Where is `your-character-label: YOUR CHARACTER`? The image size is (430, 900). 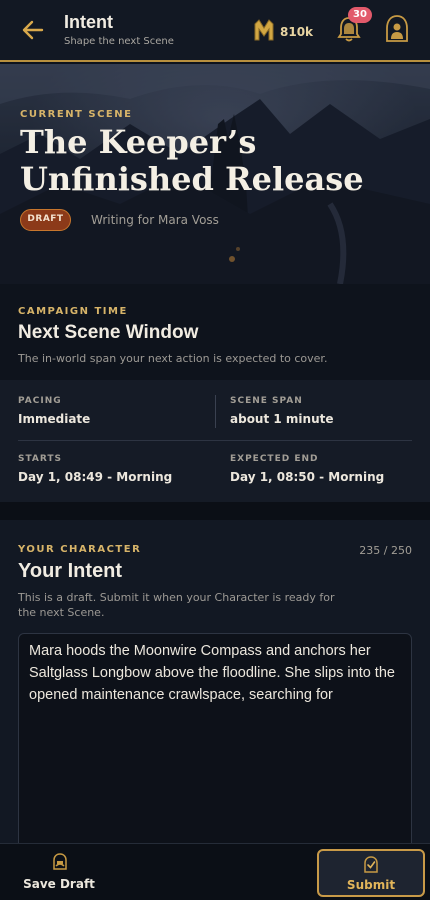
your-character-label: YOUR CHARACTER is located at coordinates (80, 549).